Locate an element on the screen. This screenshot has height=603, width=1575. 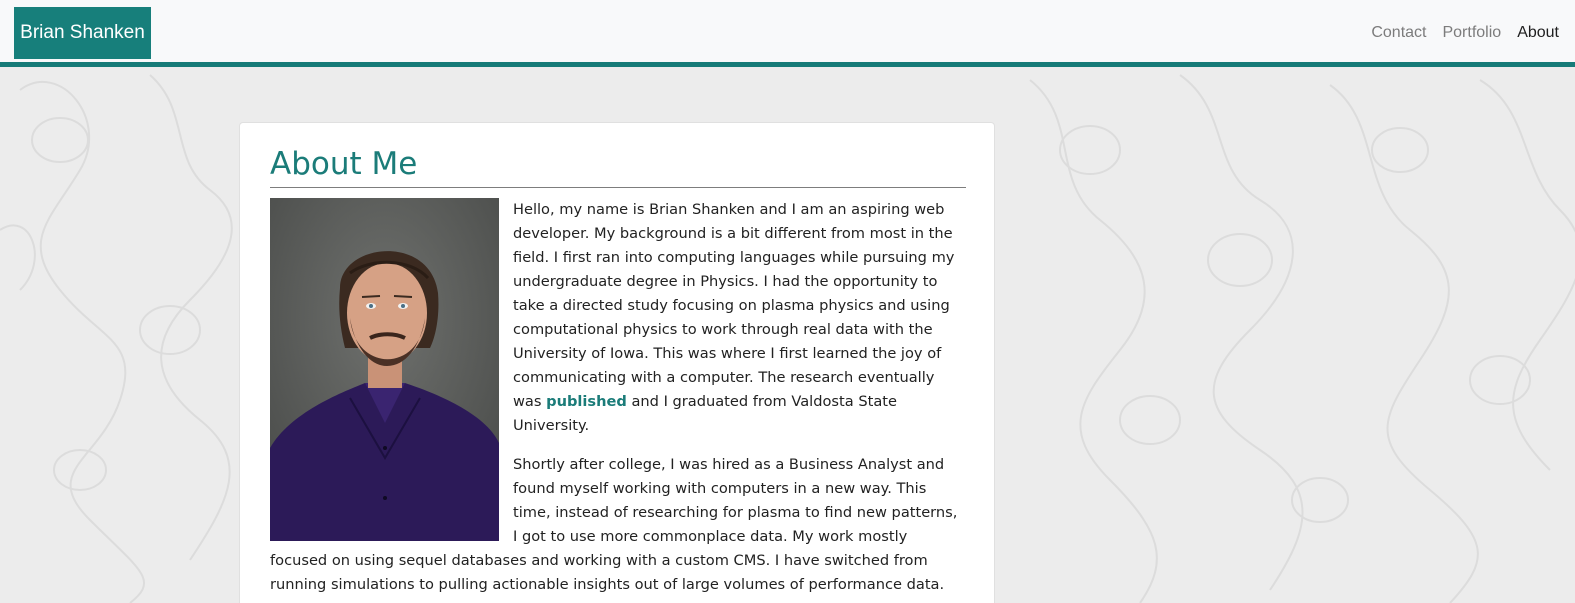
top-navbar: Brian Shanken Contact Portfolio About is located at coordinates (787, 33).